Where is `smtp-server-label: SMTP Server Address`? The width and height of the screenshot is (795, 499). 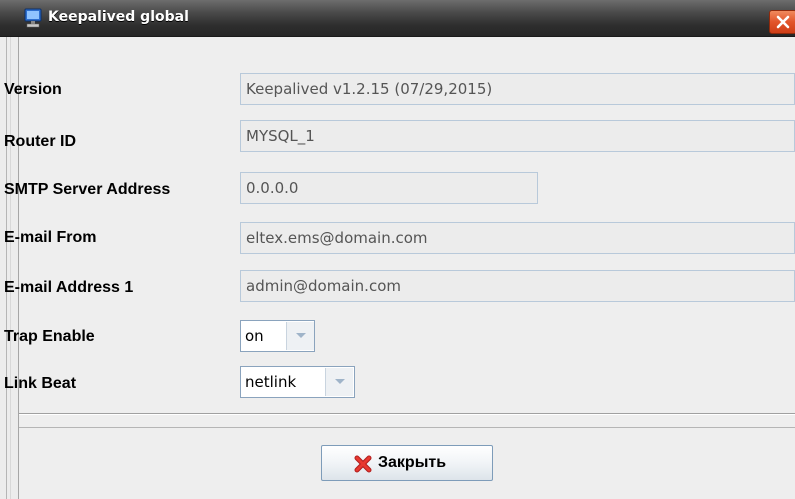 smtp-server-label: SMTP Server Address is located at coordinates (87, 189).